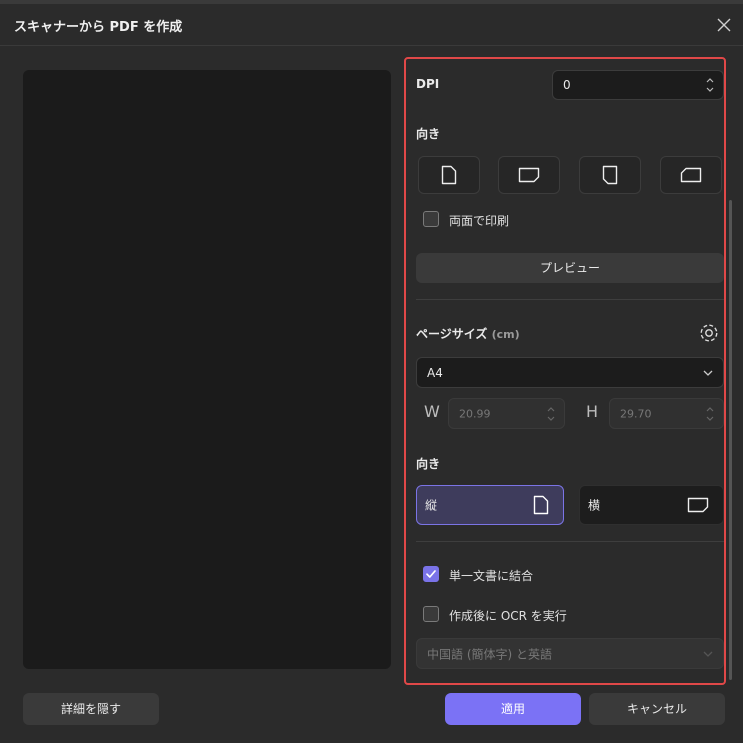 The width and height of the screenshot is (743, 743). I want to click on gear-icon, so click(709, 333).